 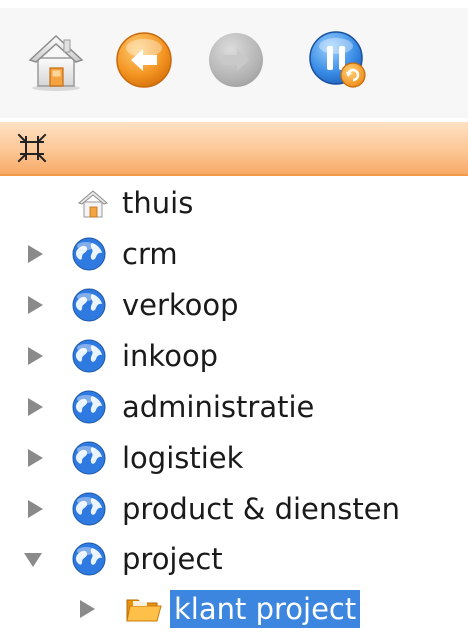 I want to click on refresh-icon, so click(x=337, y=59).